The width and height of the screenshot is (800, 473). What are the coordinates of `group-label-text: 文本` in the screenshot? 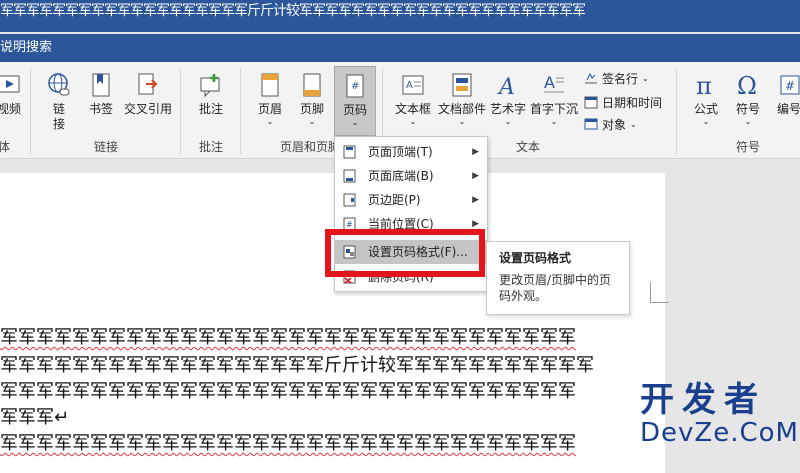 It's located at (528, 147).